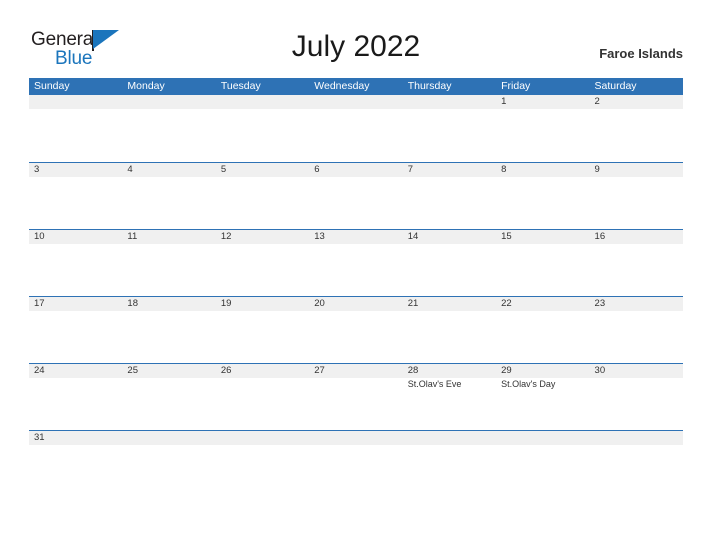 This screenshot has height=550, width=712. Describe the element at coordinates (130, 169) in the screenshot. I see `day-number: 4` at that location.